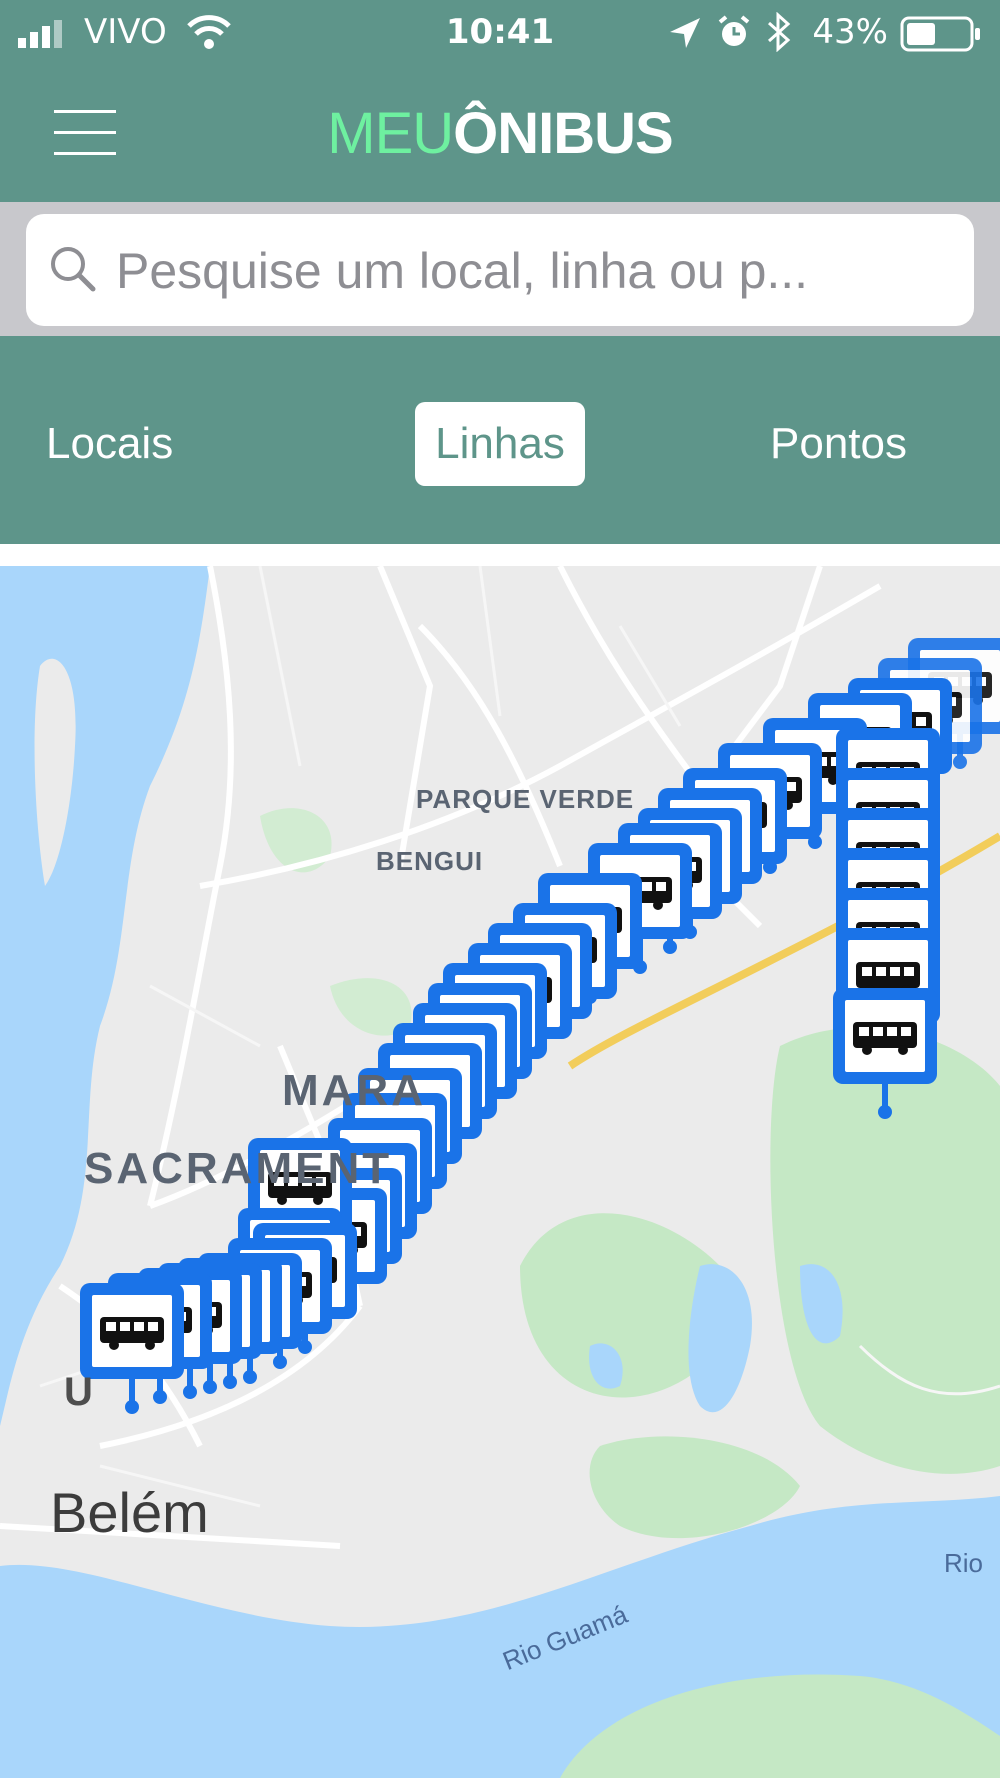  I want to click on app-header: MEUÔNIBUS, so click(500, 136).